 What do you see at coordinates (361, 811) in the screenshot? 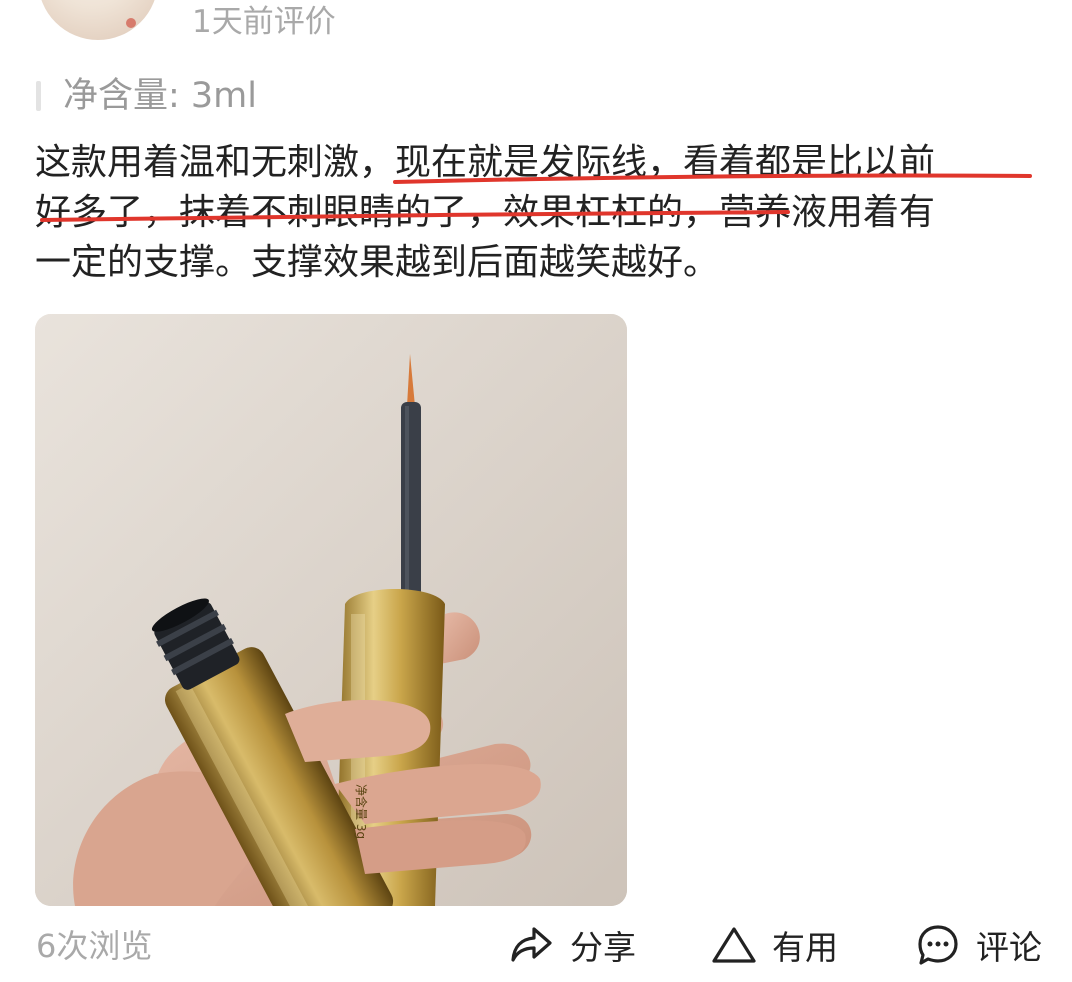
I see `bottle-label: 净含量 3g` at bounding box center [361, 811].